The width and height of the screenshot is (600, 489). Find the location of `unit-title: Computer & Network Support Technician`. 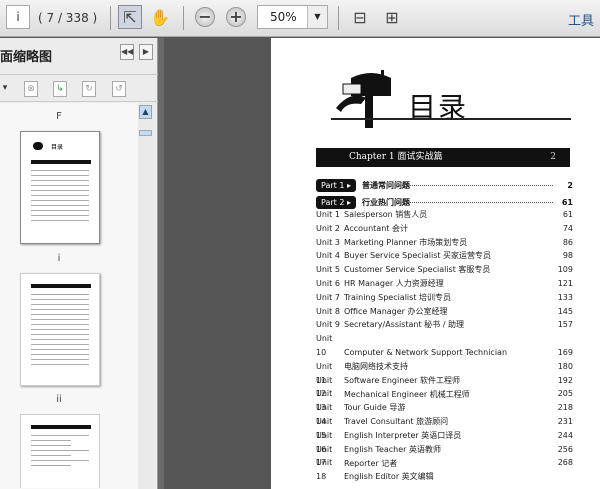

unit-title: Computer & Network Support Technician is located at coordinates (426, 352).